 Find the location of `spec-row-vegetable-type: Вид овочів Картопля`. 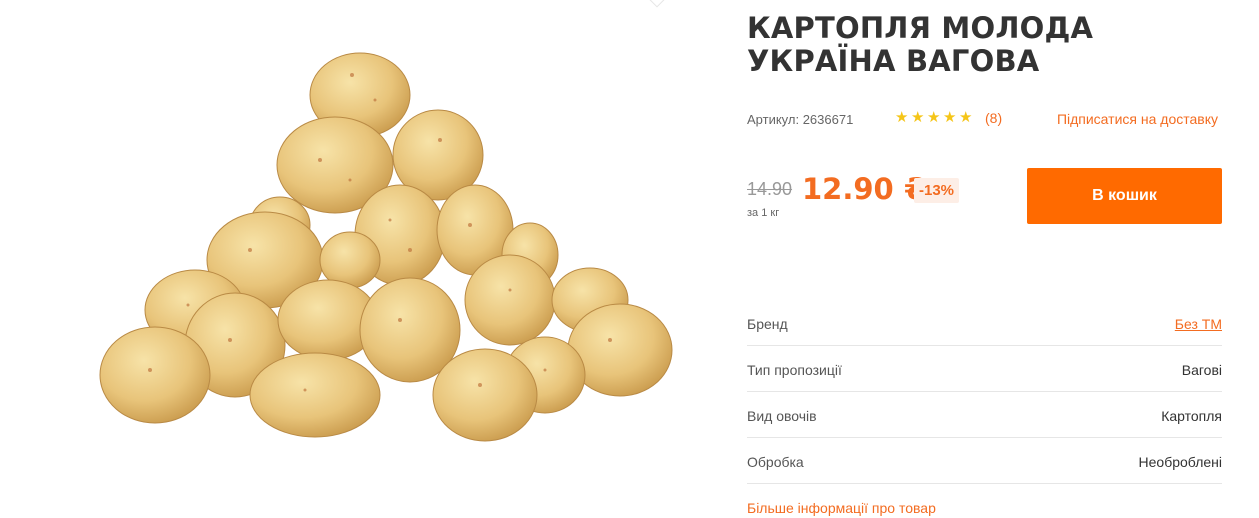

spec-row-vegetable-type: Вид овочів Картопля is located at coordinates (984, 415).